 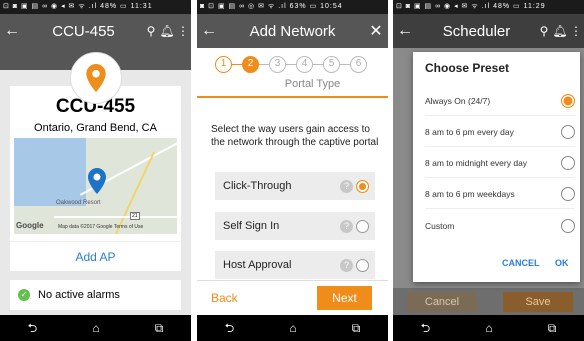 What do you see at coordinates (442, 302) in the screenshot?
I see `background-cancel-button: Cancel` at bounding box center [442, 302].